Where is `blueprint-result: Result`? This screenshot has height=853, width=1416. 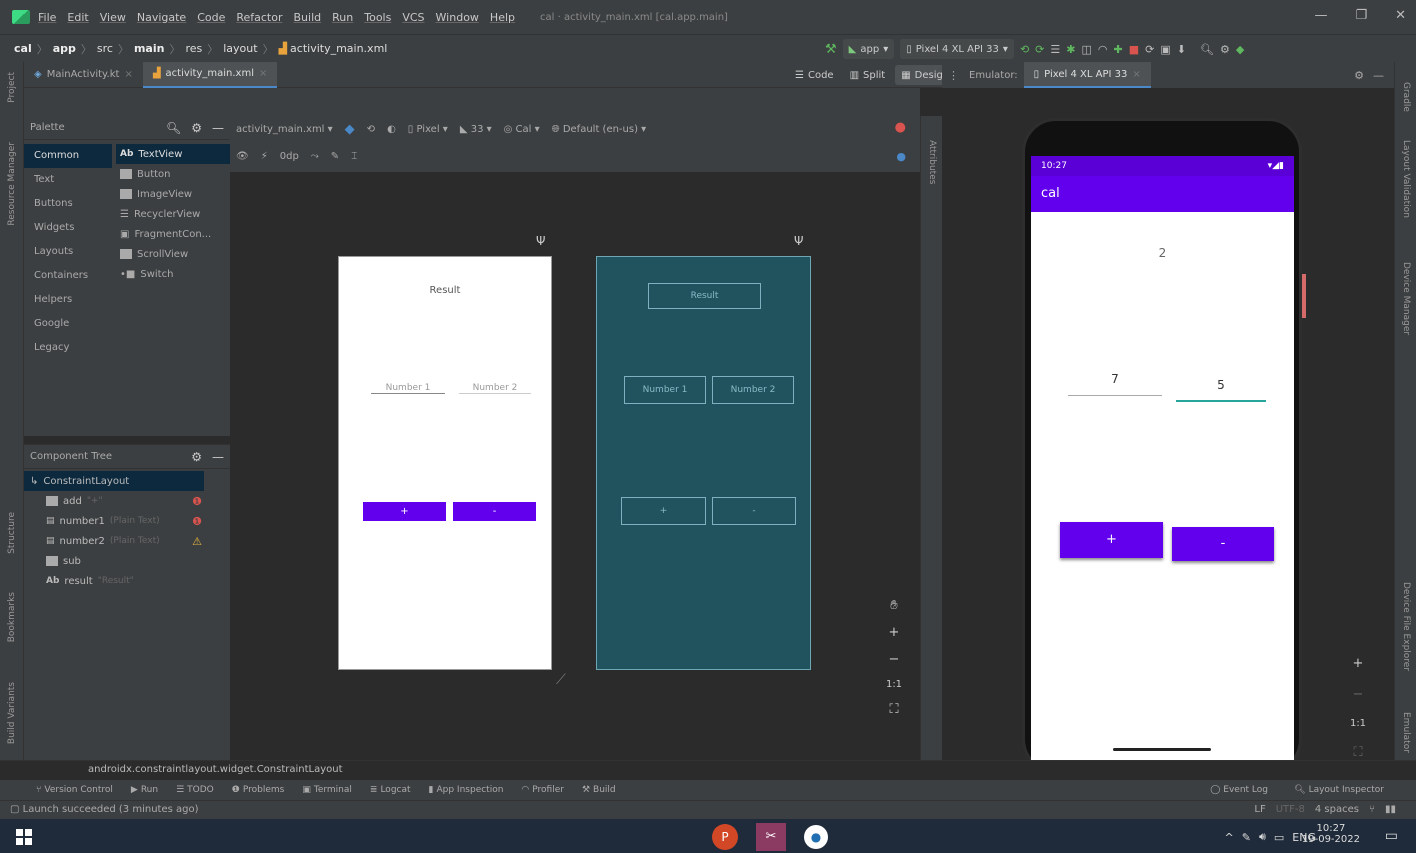
blueprint-result: Result is located at coordinates (704, 296).